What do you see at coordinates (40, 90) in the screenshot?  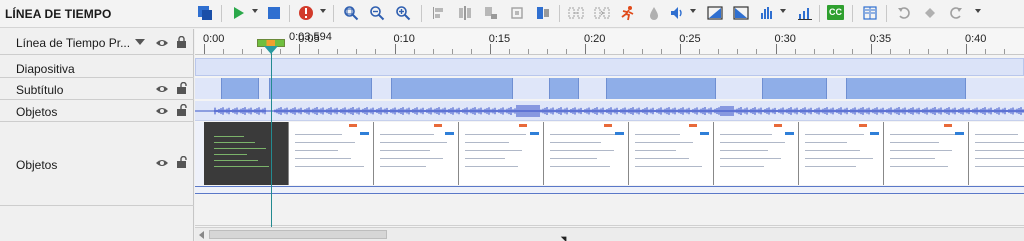 I see `track-label: Subtítulo` at bounding box center [40, 90].